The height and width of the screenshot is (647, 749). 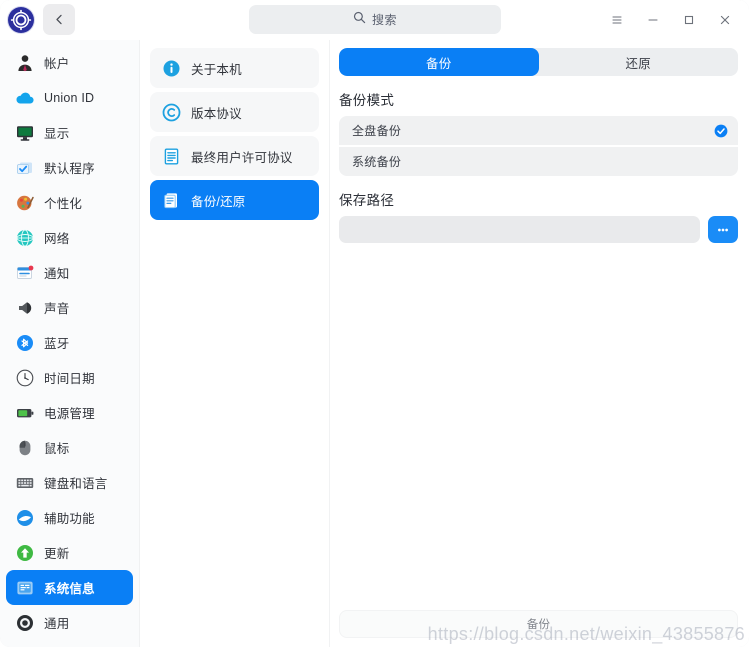 What do you see at coordinates (63, 204) in the screenshot?
I see `sidebar-item-label: 个性化` at bounding box center [63, 204].